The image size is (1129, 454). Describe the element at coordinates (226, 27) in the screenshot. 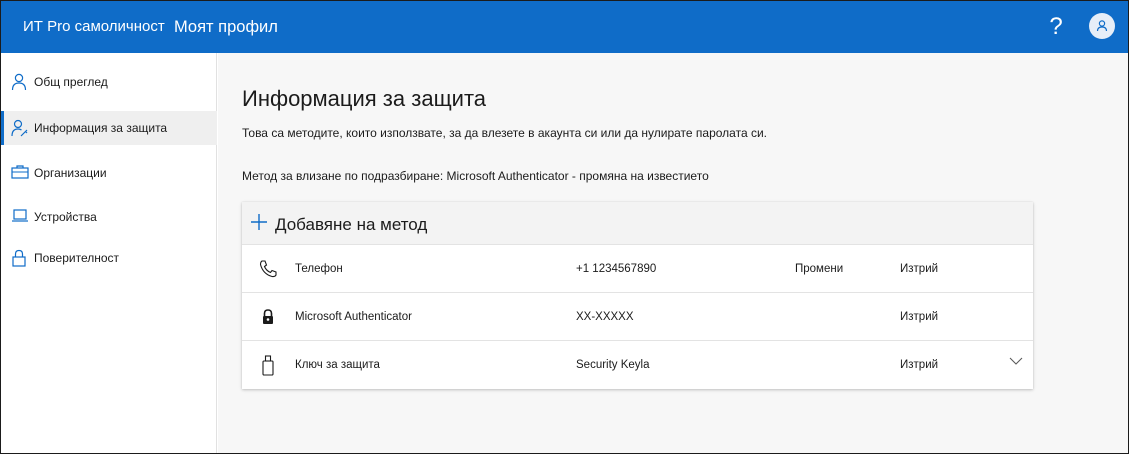

I see `app-name: Моят профил` at that location.